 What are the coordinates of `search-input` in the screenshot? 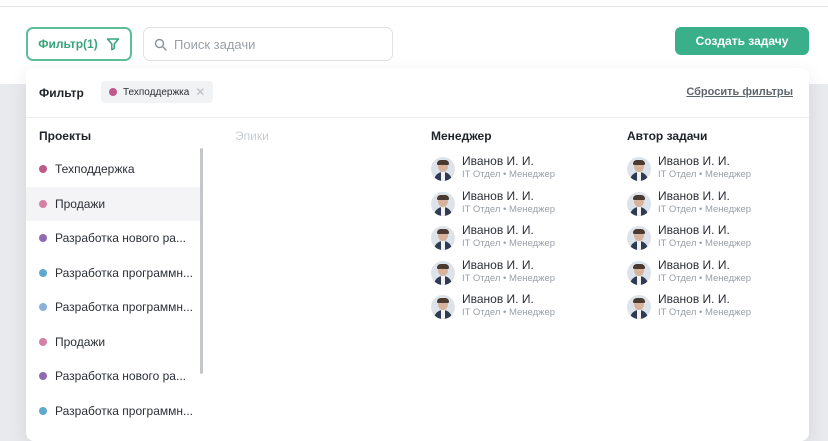 It's located at (274, 44).